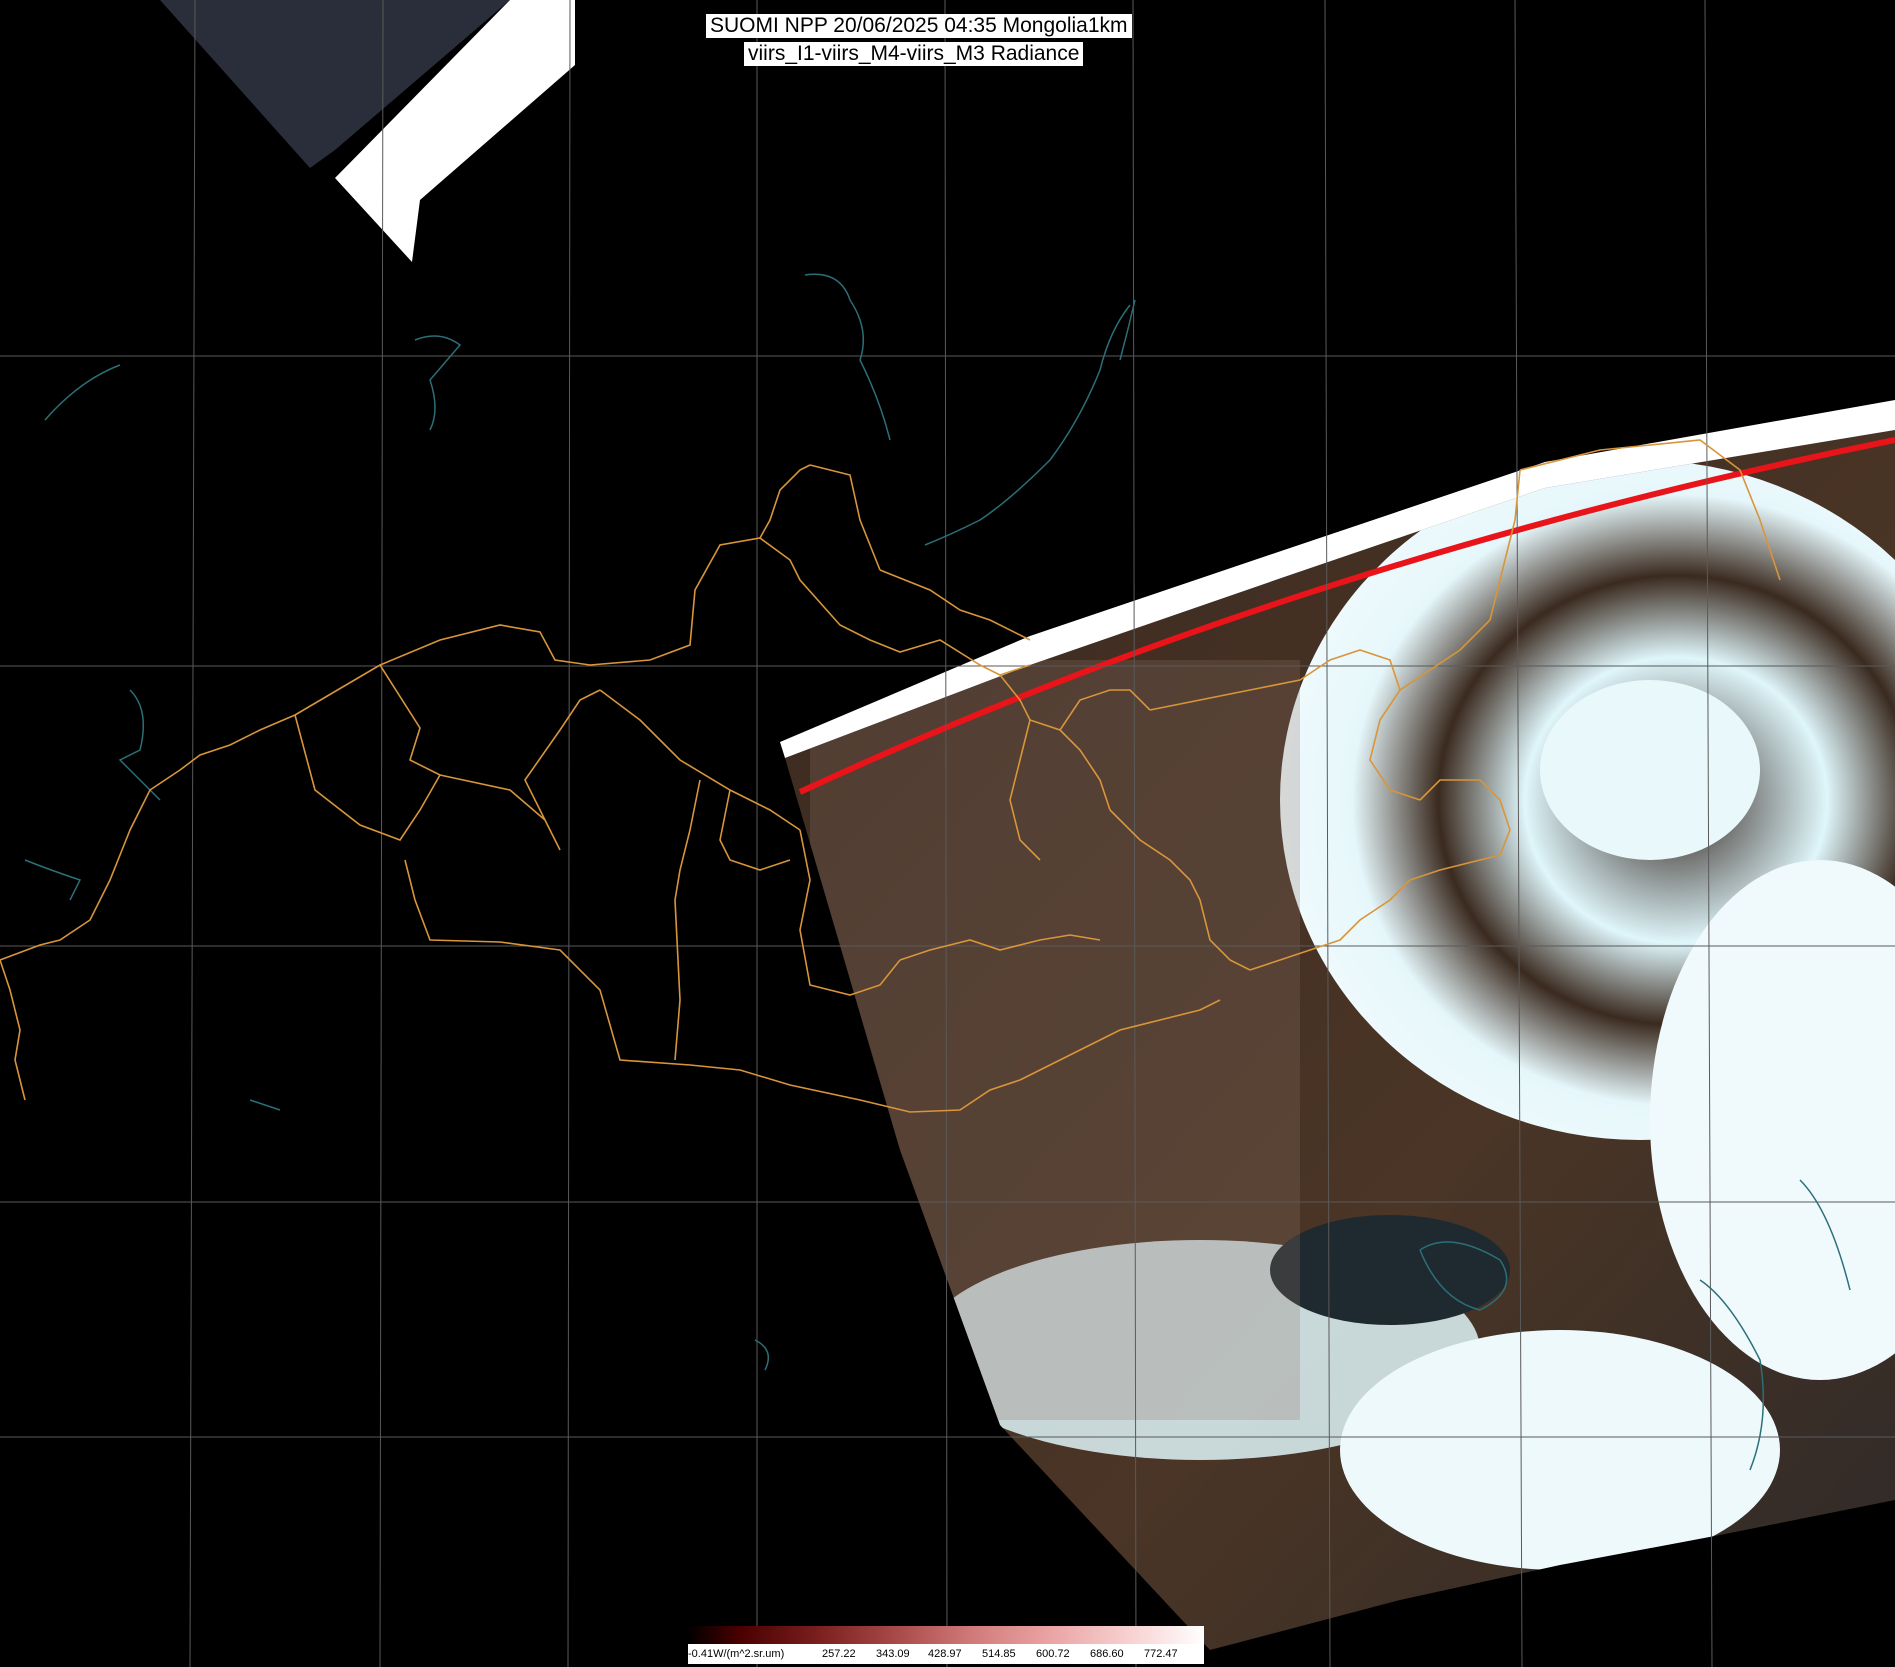  Describe the element at coordinates (736, 1654) in the screenshot. I see `colorbar-min-label: -0.41W/(m^2.sr.um)` at that location.